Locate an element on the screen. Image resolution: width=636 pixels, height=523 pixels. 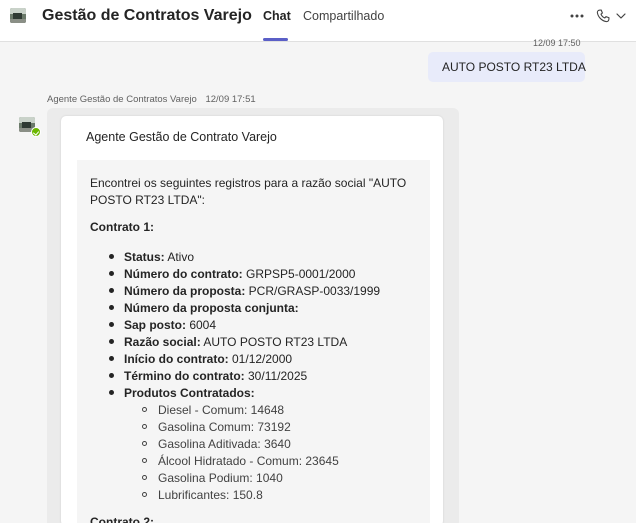
product-item: Gasolina Podium: 1040 is located at coordinates (220, 478).